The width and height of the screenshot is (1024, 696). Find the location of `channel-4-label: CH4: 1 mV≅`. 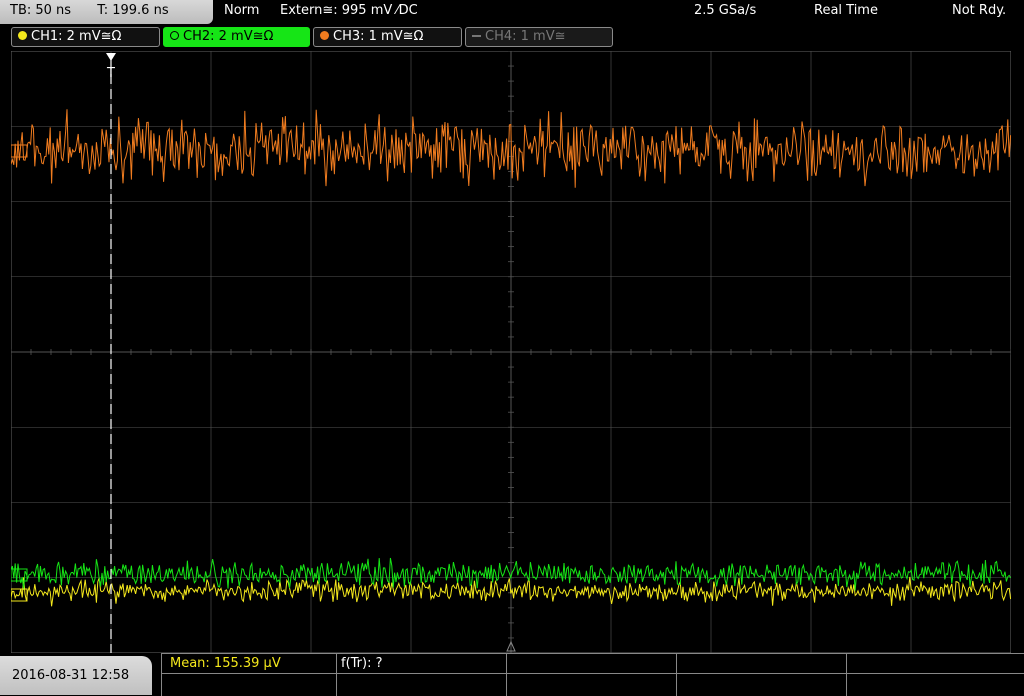

channel-4-label: CH4: 1 mV≅ is located at coordinates (525, 36).